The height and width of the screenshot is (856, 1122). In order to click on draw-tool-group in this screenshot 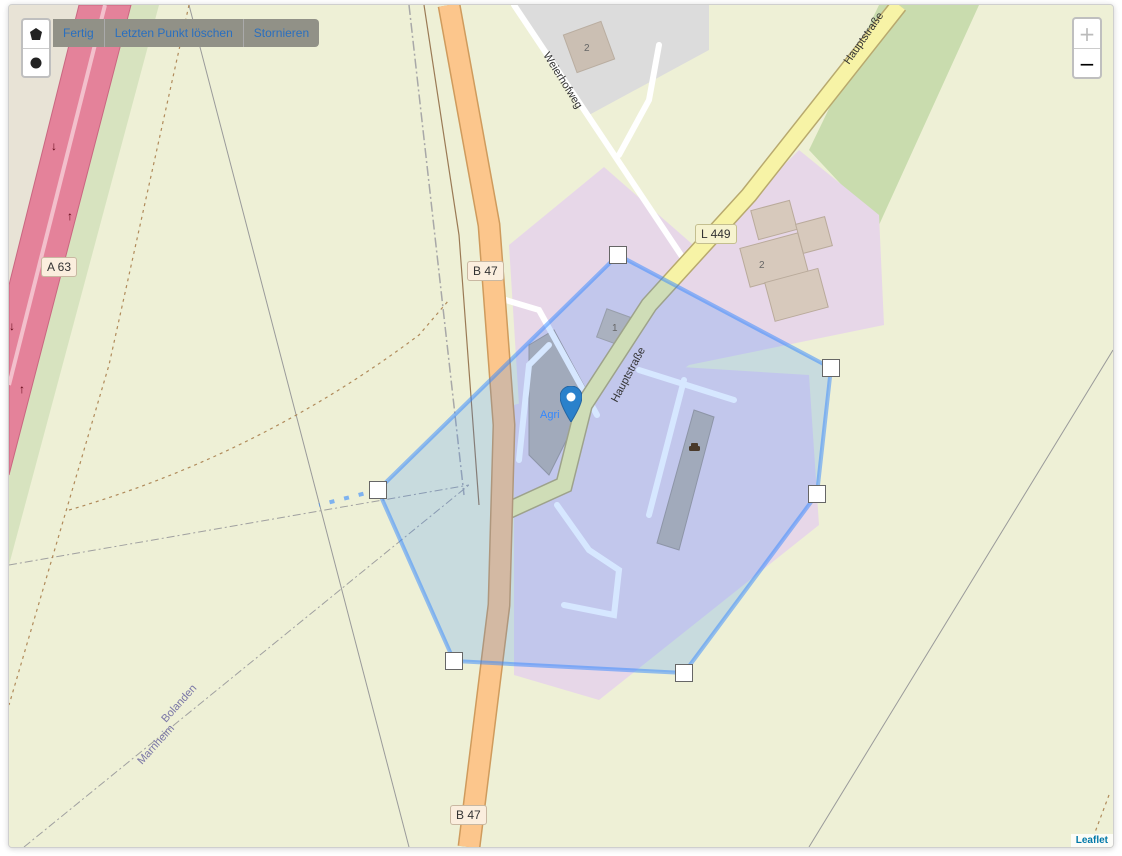, I will do `click(36, 48)`.